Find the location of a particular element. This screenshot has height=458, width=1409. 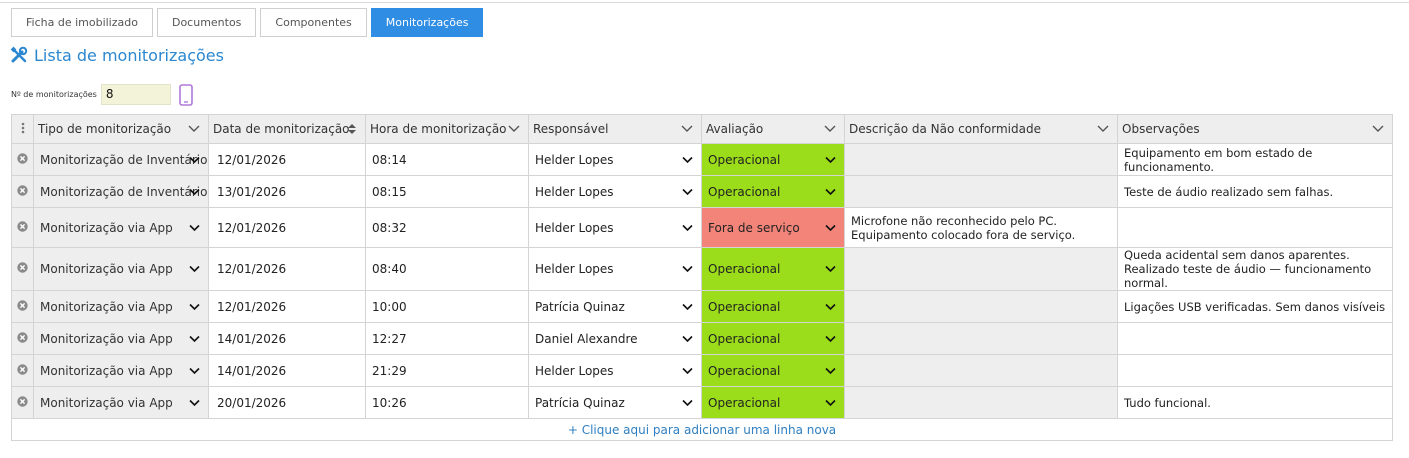

count-field: 8 is located at coordinates (135, 94).